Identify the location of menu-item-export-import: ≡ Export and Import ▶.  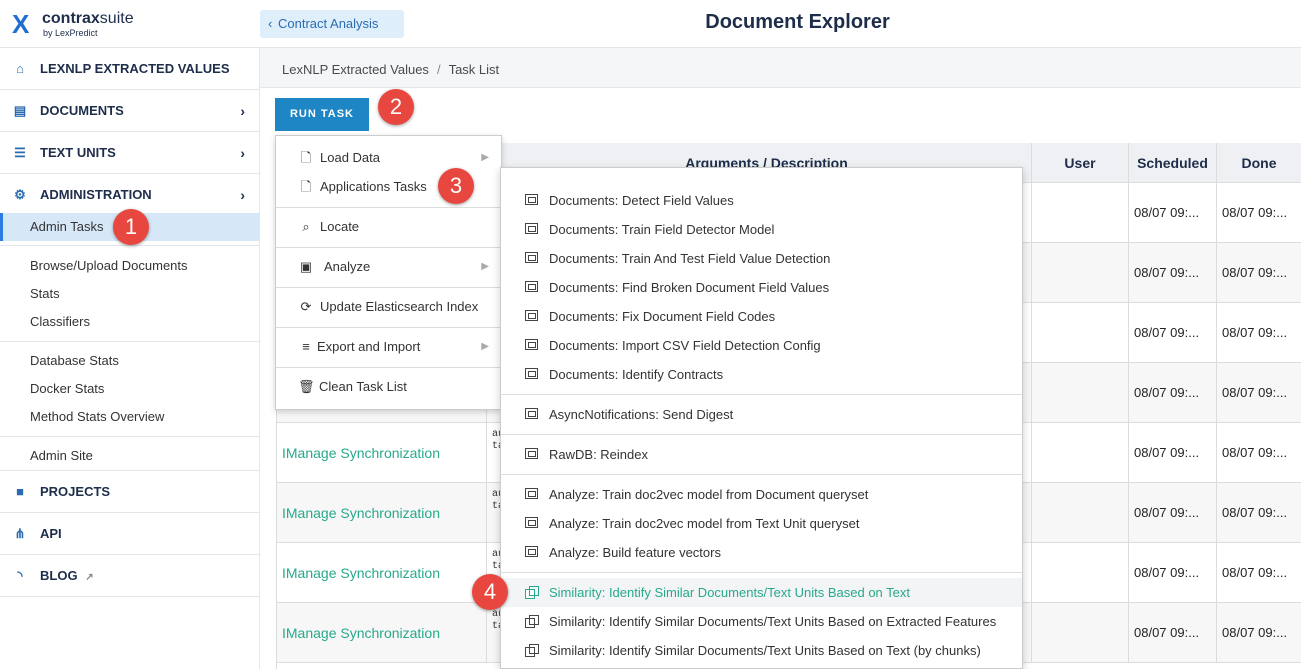
(388, 347).